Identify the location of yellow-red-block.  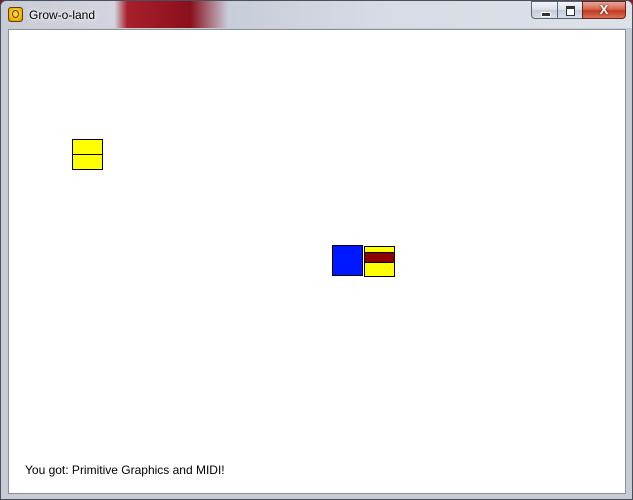
(379, 261).